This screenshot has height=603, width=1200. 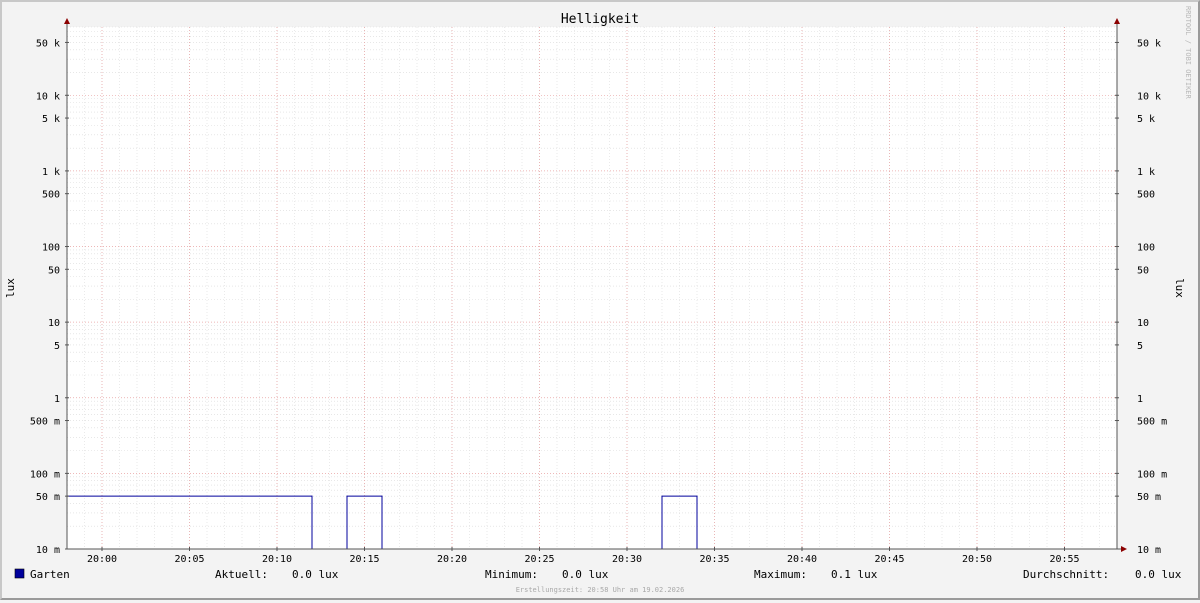 What do you see at coordinates (189, 559) in the screenshot?
I see `x-tick-label: 20:05` at bounding box center [189, 559].